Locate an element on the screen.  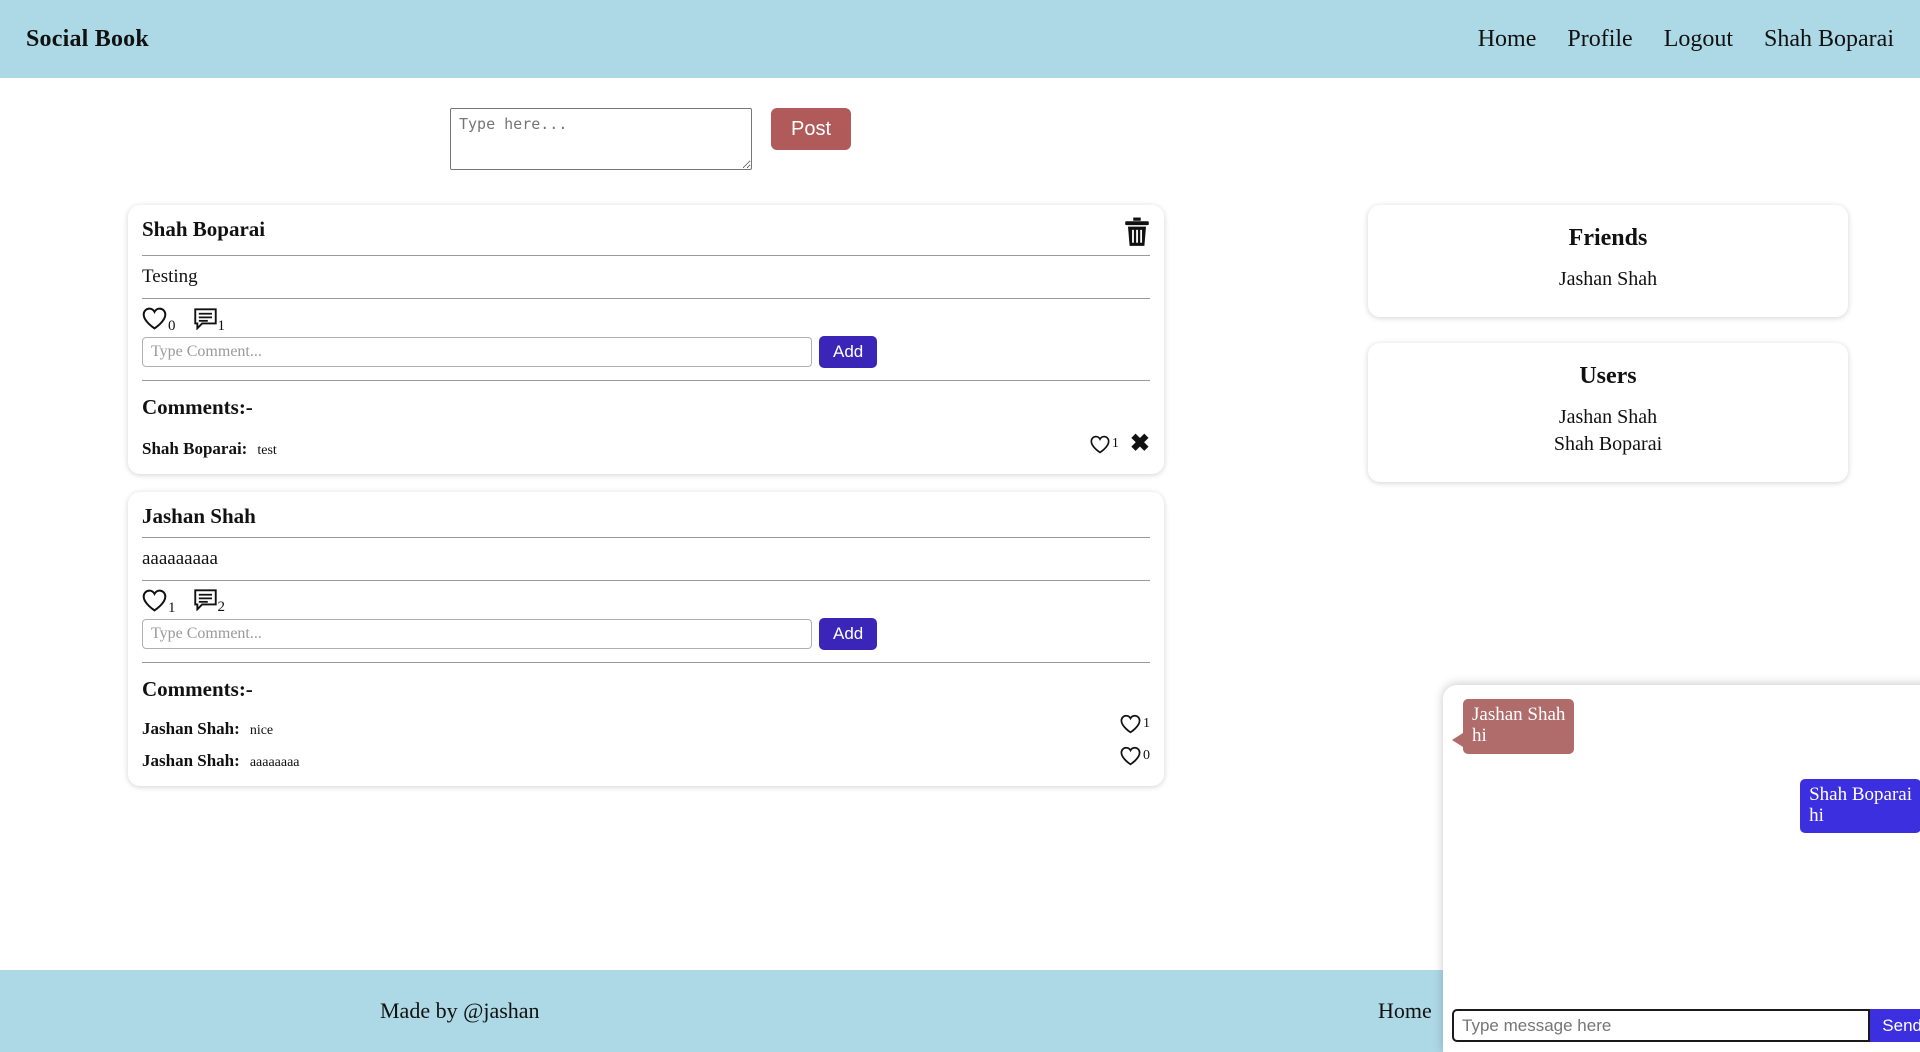
comment-item: Shah Boparai: test 1 ✖ is located at coordinates (646, 447).